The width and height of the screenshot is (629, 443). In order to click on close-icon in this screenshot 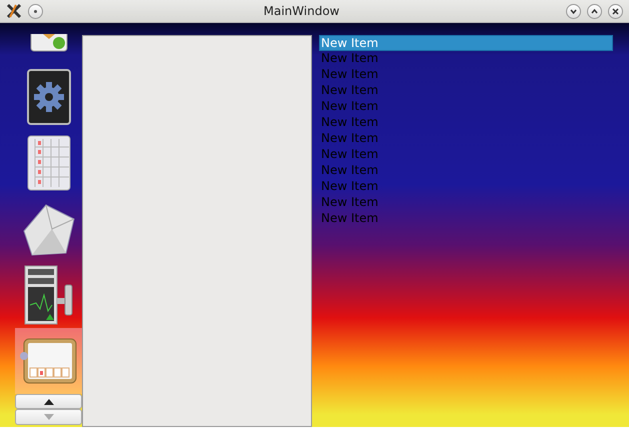, I will do `click(615, 11)`.